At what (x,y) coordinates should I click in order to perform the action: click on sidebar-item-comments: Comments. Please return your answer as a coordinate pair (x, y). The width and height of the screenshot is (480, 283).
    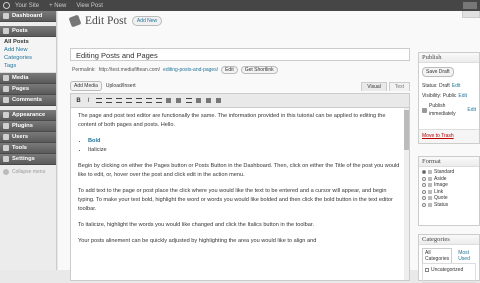
    Looking at the image, I should click on (28, 100).